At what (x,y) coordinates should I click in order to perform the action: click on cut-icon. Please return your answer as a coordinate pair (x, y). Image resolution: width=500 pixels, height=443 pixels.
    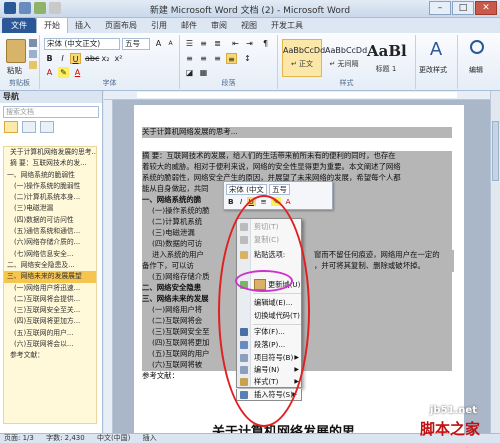
    Looking at the image, I should click on (33, 43).